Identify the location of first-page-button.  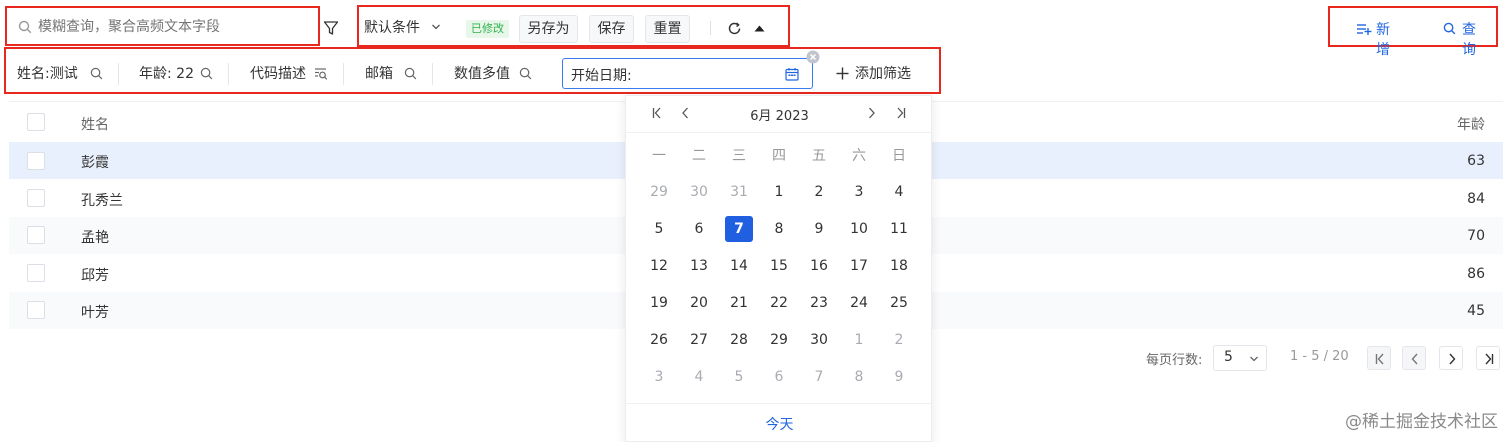
(1379, 358).